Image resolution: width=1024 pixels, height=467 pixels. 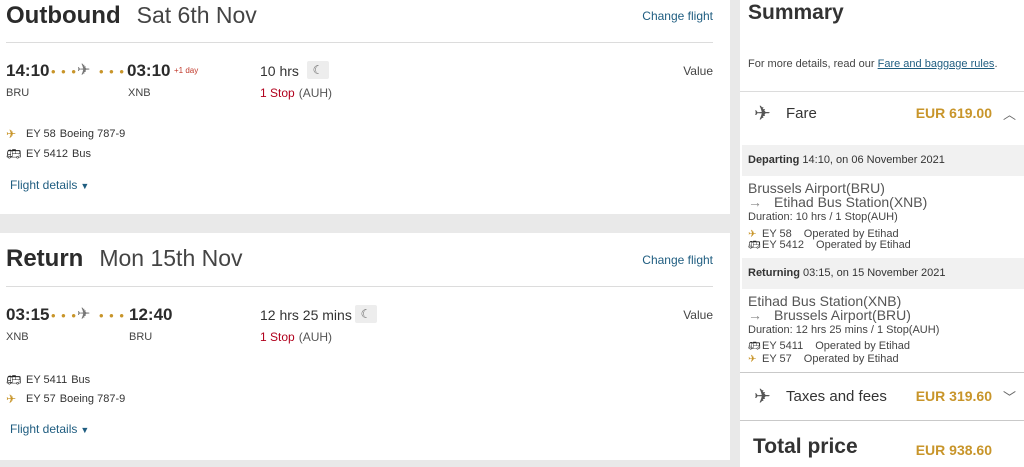 What do you see at coordinates (796, 12) in the screenshot?
I see `summary-title: Summary` at bounding box center [796, 12].